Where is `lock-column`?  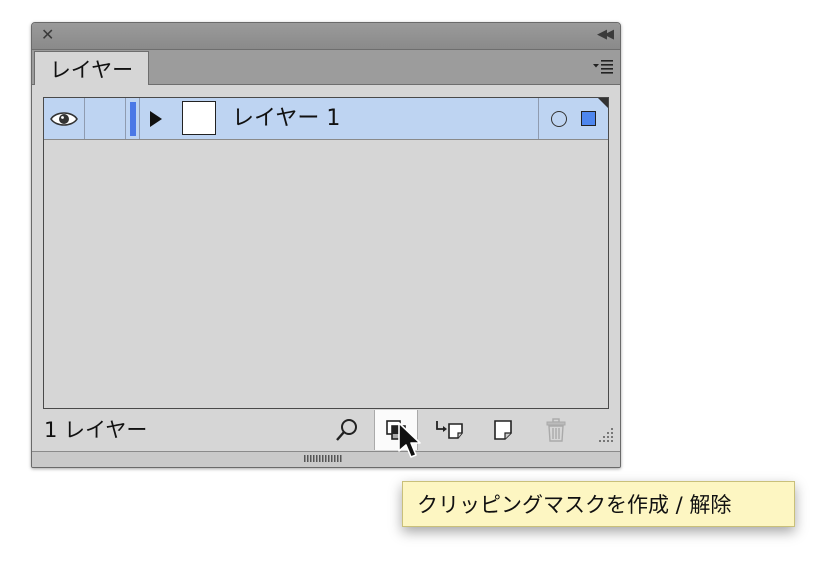 lock-column is located at coordinates (125, 118).